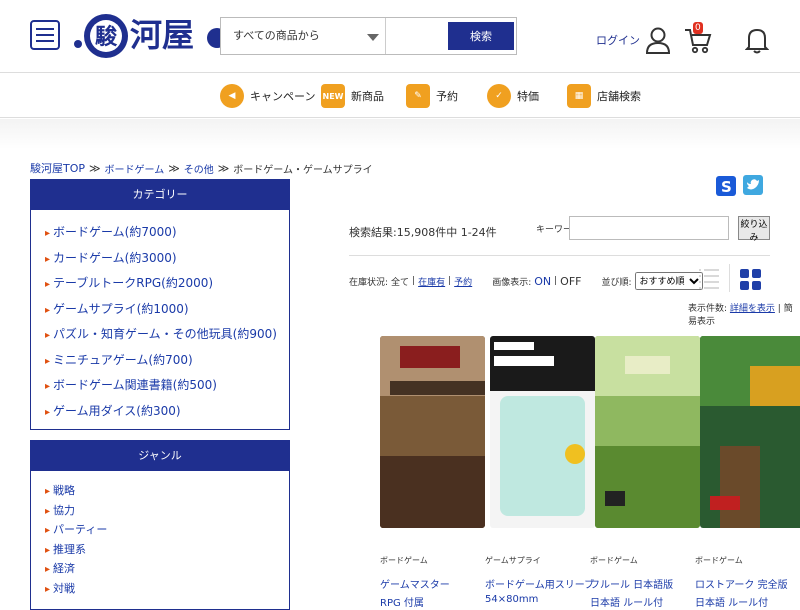  I want to click on image-off-option: OFF, so click(570, 281).